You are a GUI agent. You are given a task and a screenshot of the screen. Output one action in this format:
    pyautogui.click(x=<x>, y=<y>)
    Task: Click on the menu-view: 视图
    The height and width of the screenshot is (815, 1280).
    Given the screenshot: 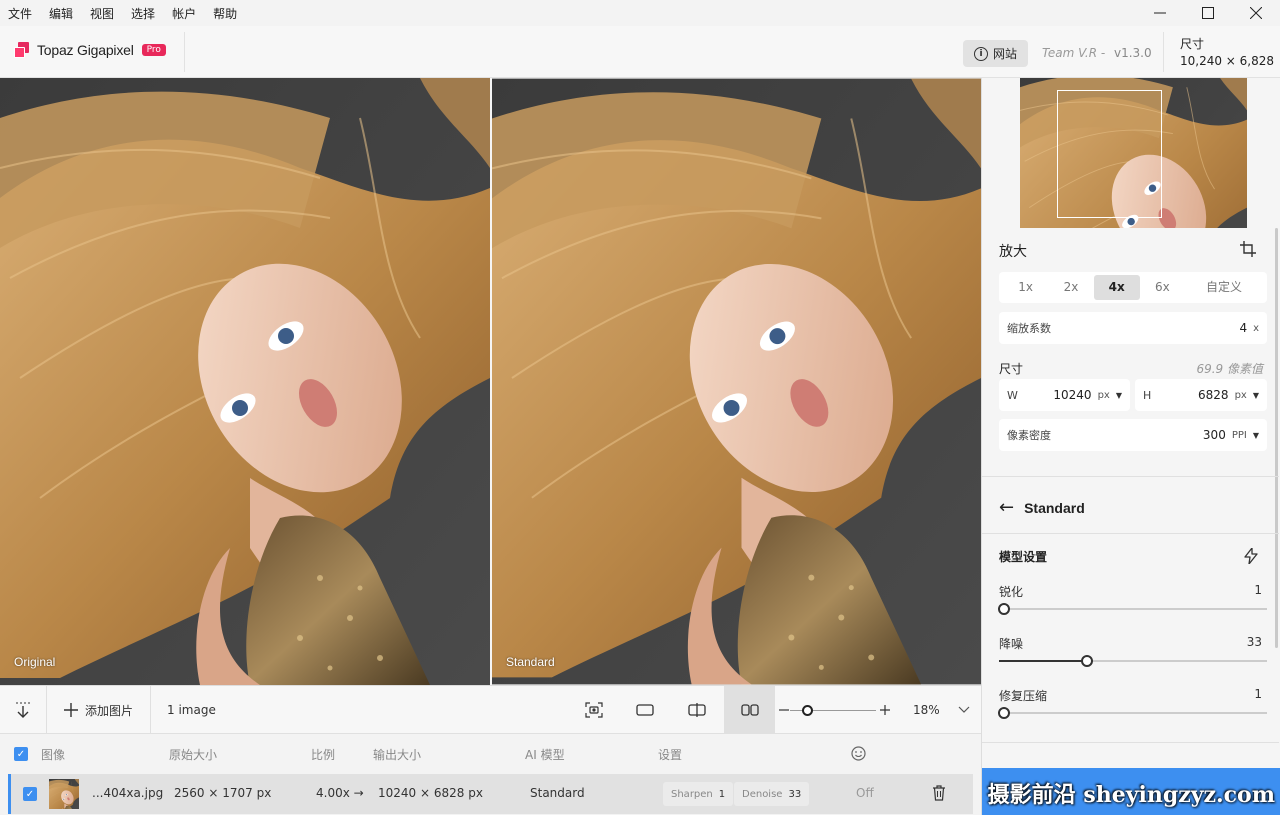 What is the action you would take?
    pyautogui.click(x=102, y=13)
    